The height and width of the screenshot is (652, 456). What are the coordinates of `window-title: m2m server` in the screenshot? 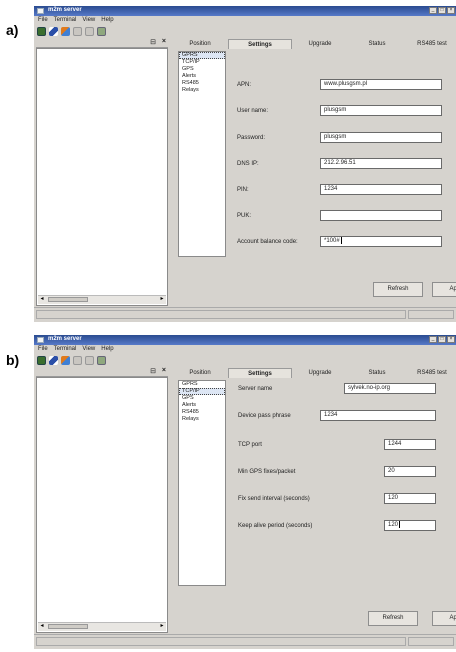 It's located at (65, 10).